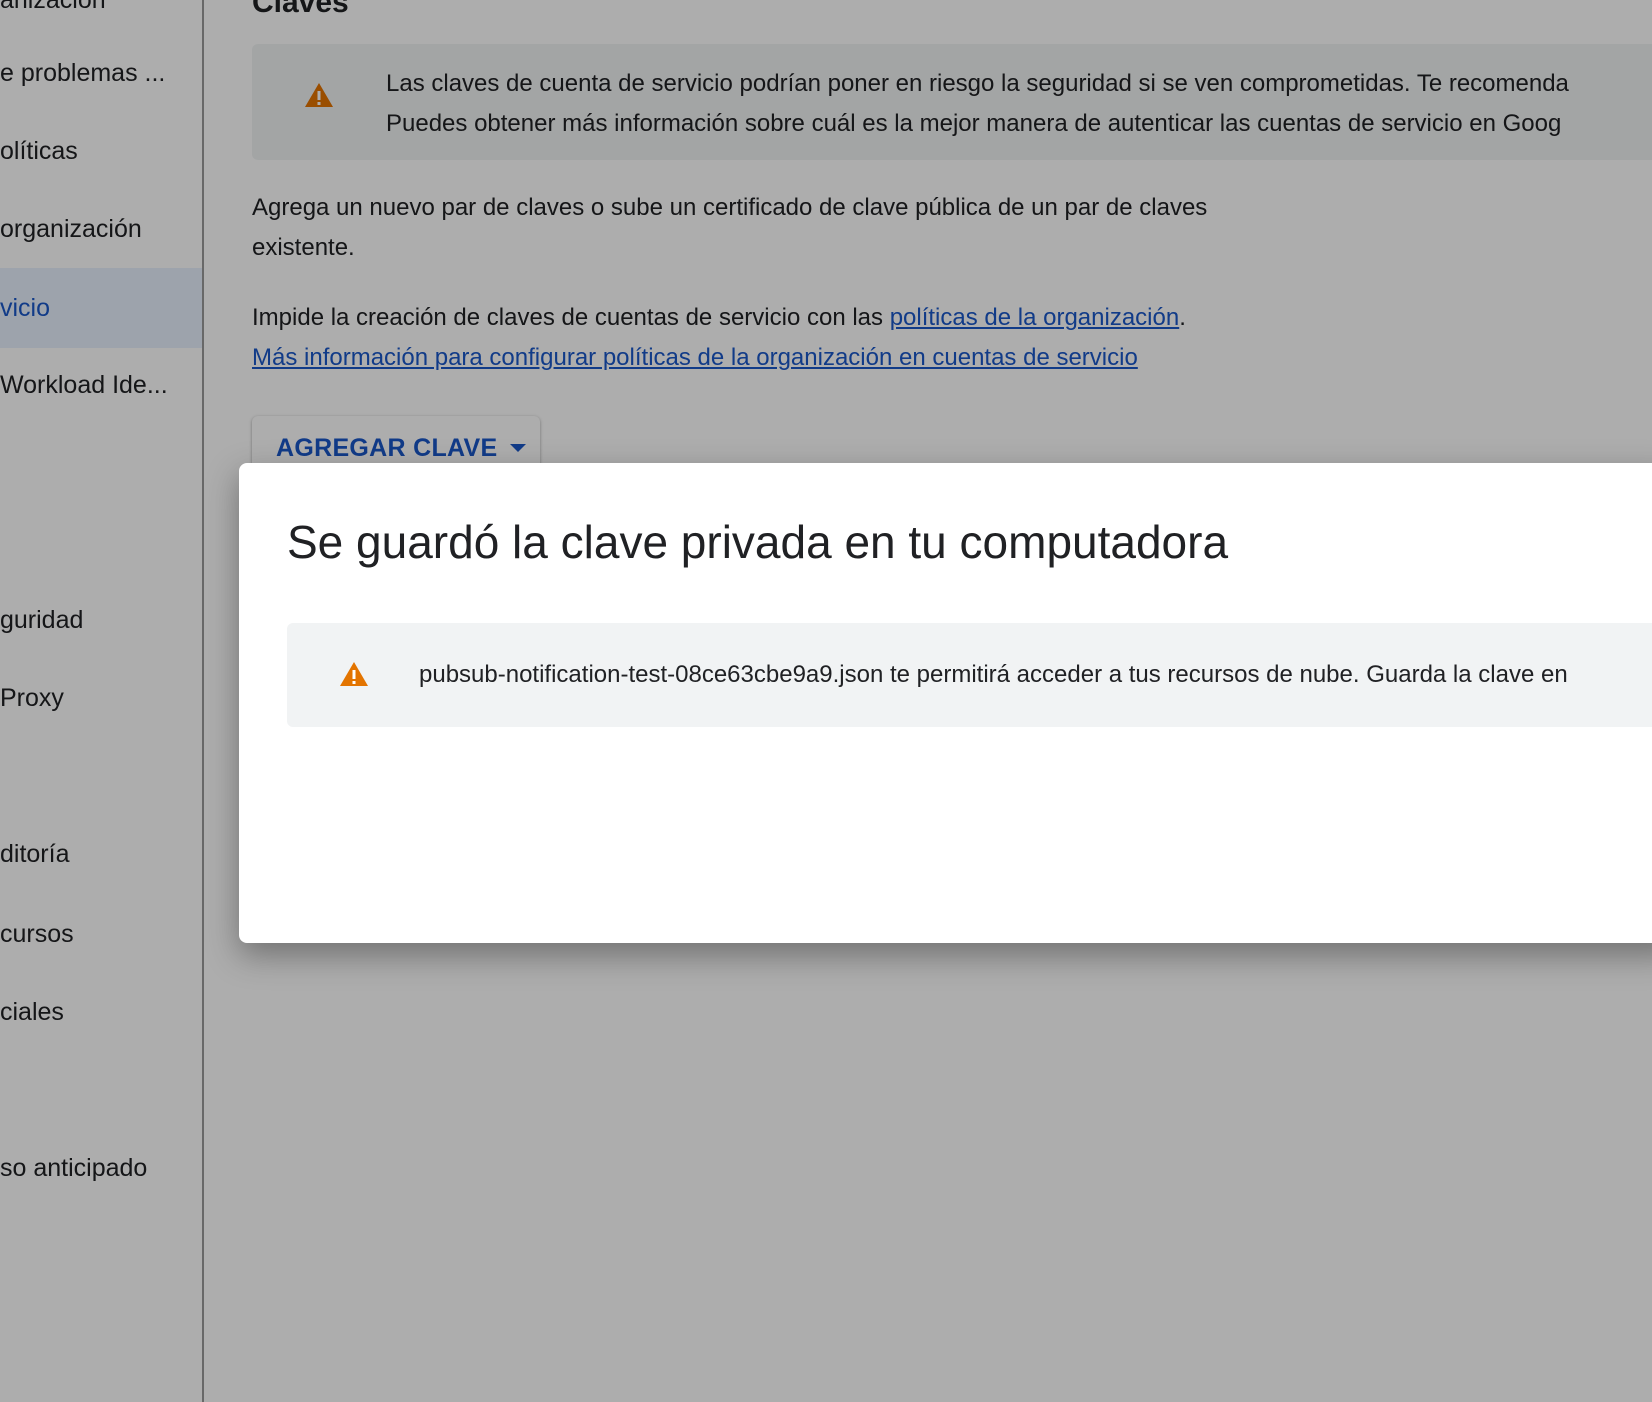  What do you see at coordinates (354, 676) in the screenshot?
I see `warning-icon` at bounding box center [354, 676].